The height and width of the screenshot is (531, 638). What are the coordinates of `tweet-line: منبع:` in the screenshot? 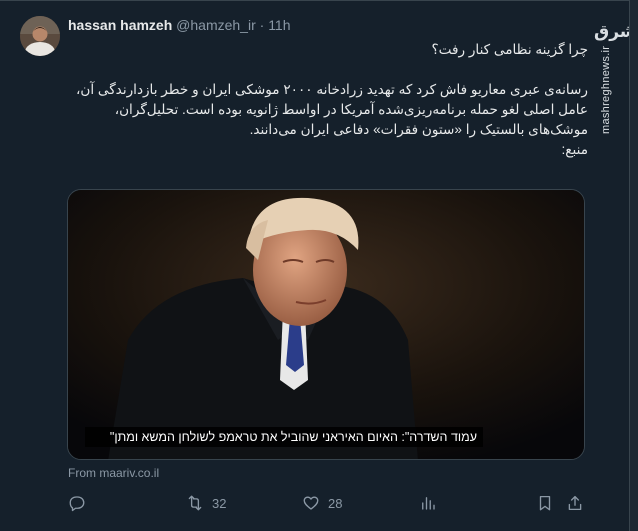 It's located at (575, 149).